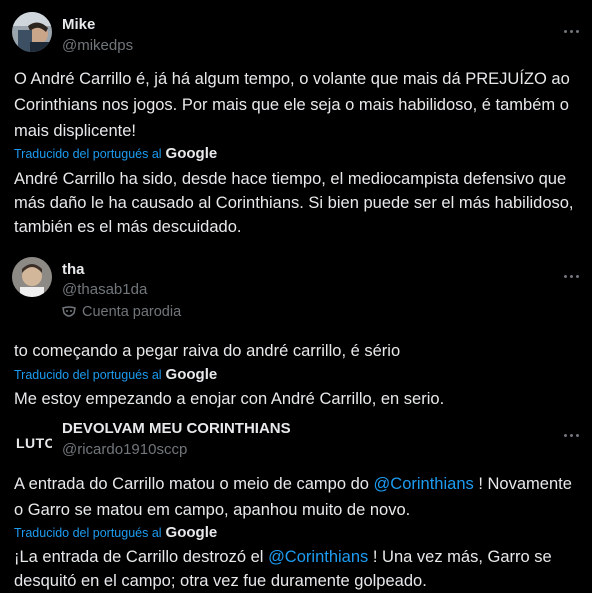 This screenshot has height=593, width=592. I want to click on author-name: Mike, so click(78, 24).